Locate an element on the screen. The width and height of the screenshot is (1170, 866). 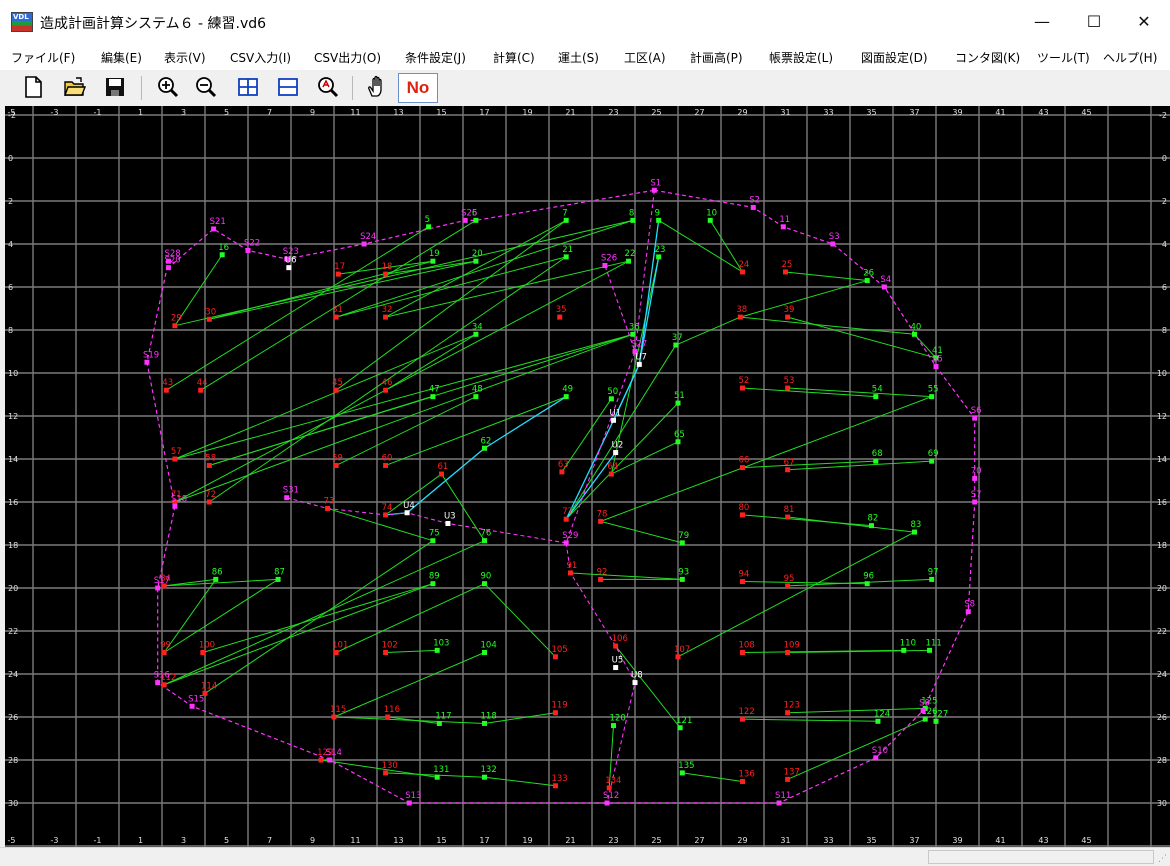
fill-point-label: 89 is located at coordinates (434, 577).